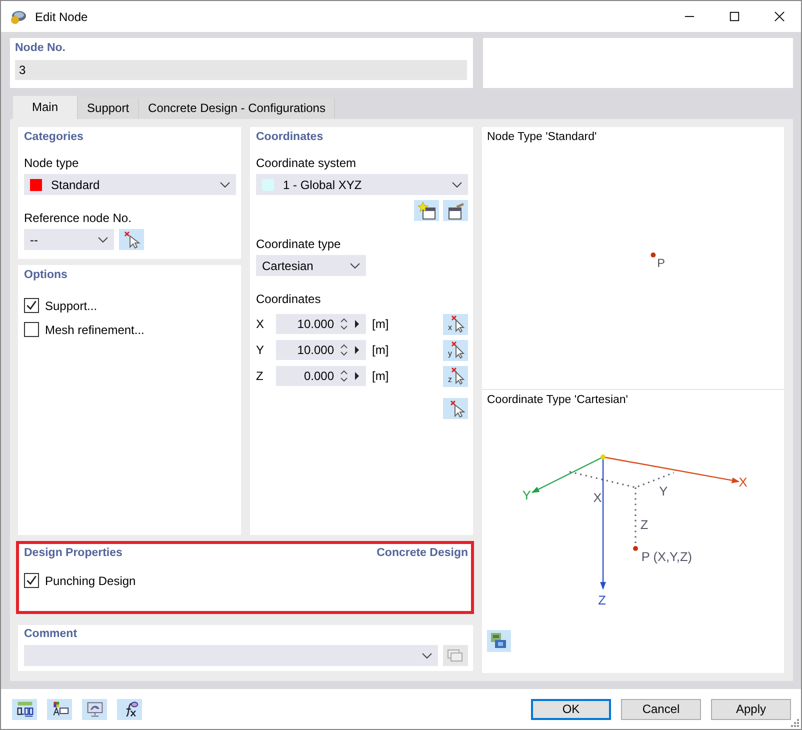 The image size is (802, 730). Describe the element at coordinates (61, 17) in the screenshot. I see `window-title: Edit Node` at that location.